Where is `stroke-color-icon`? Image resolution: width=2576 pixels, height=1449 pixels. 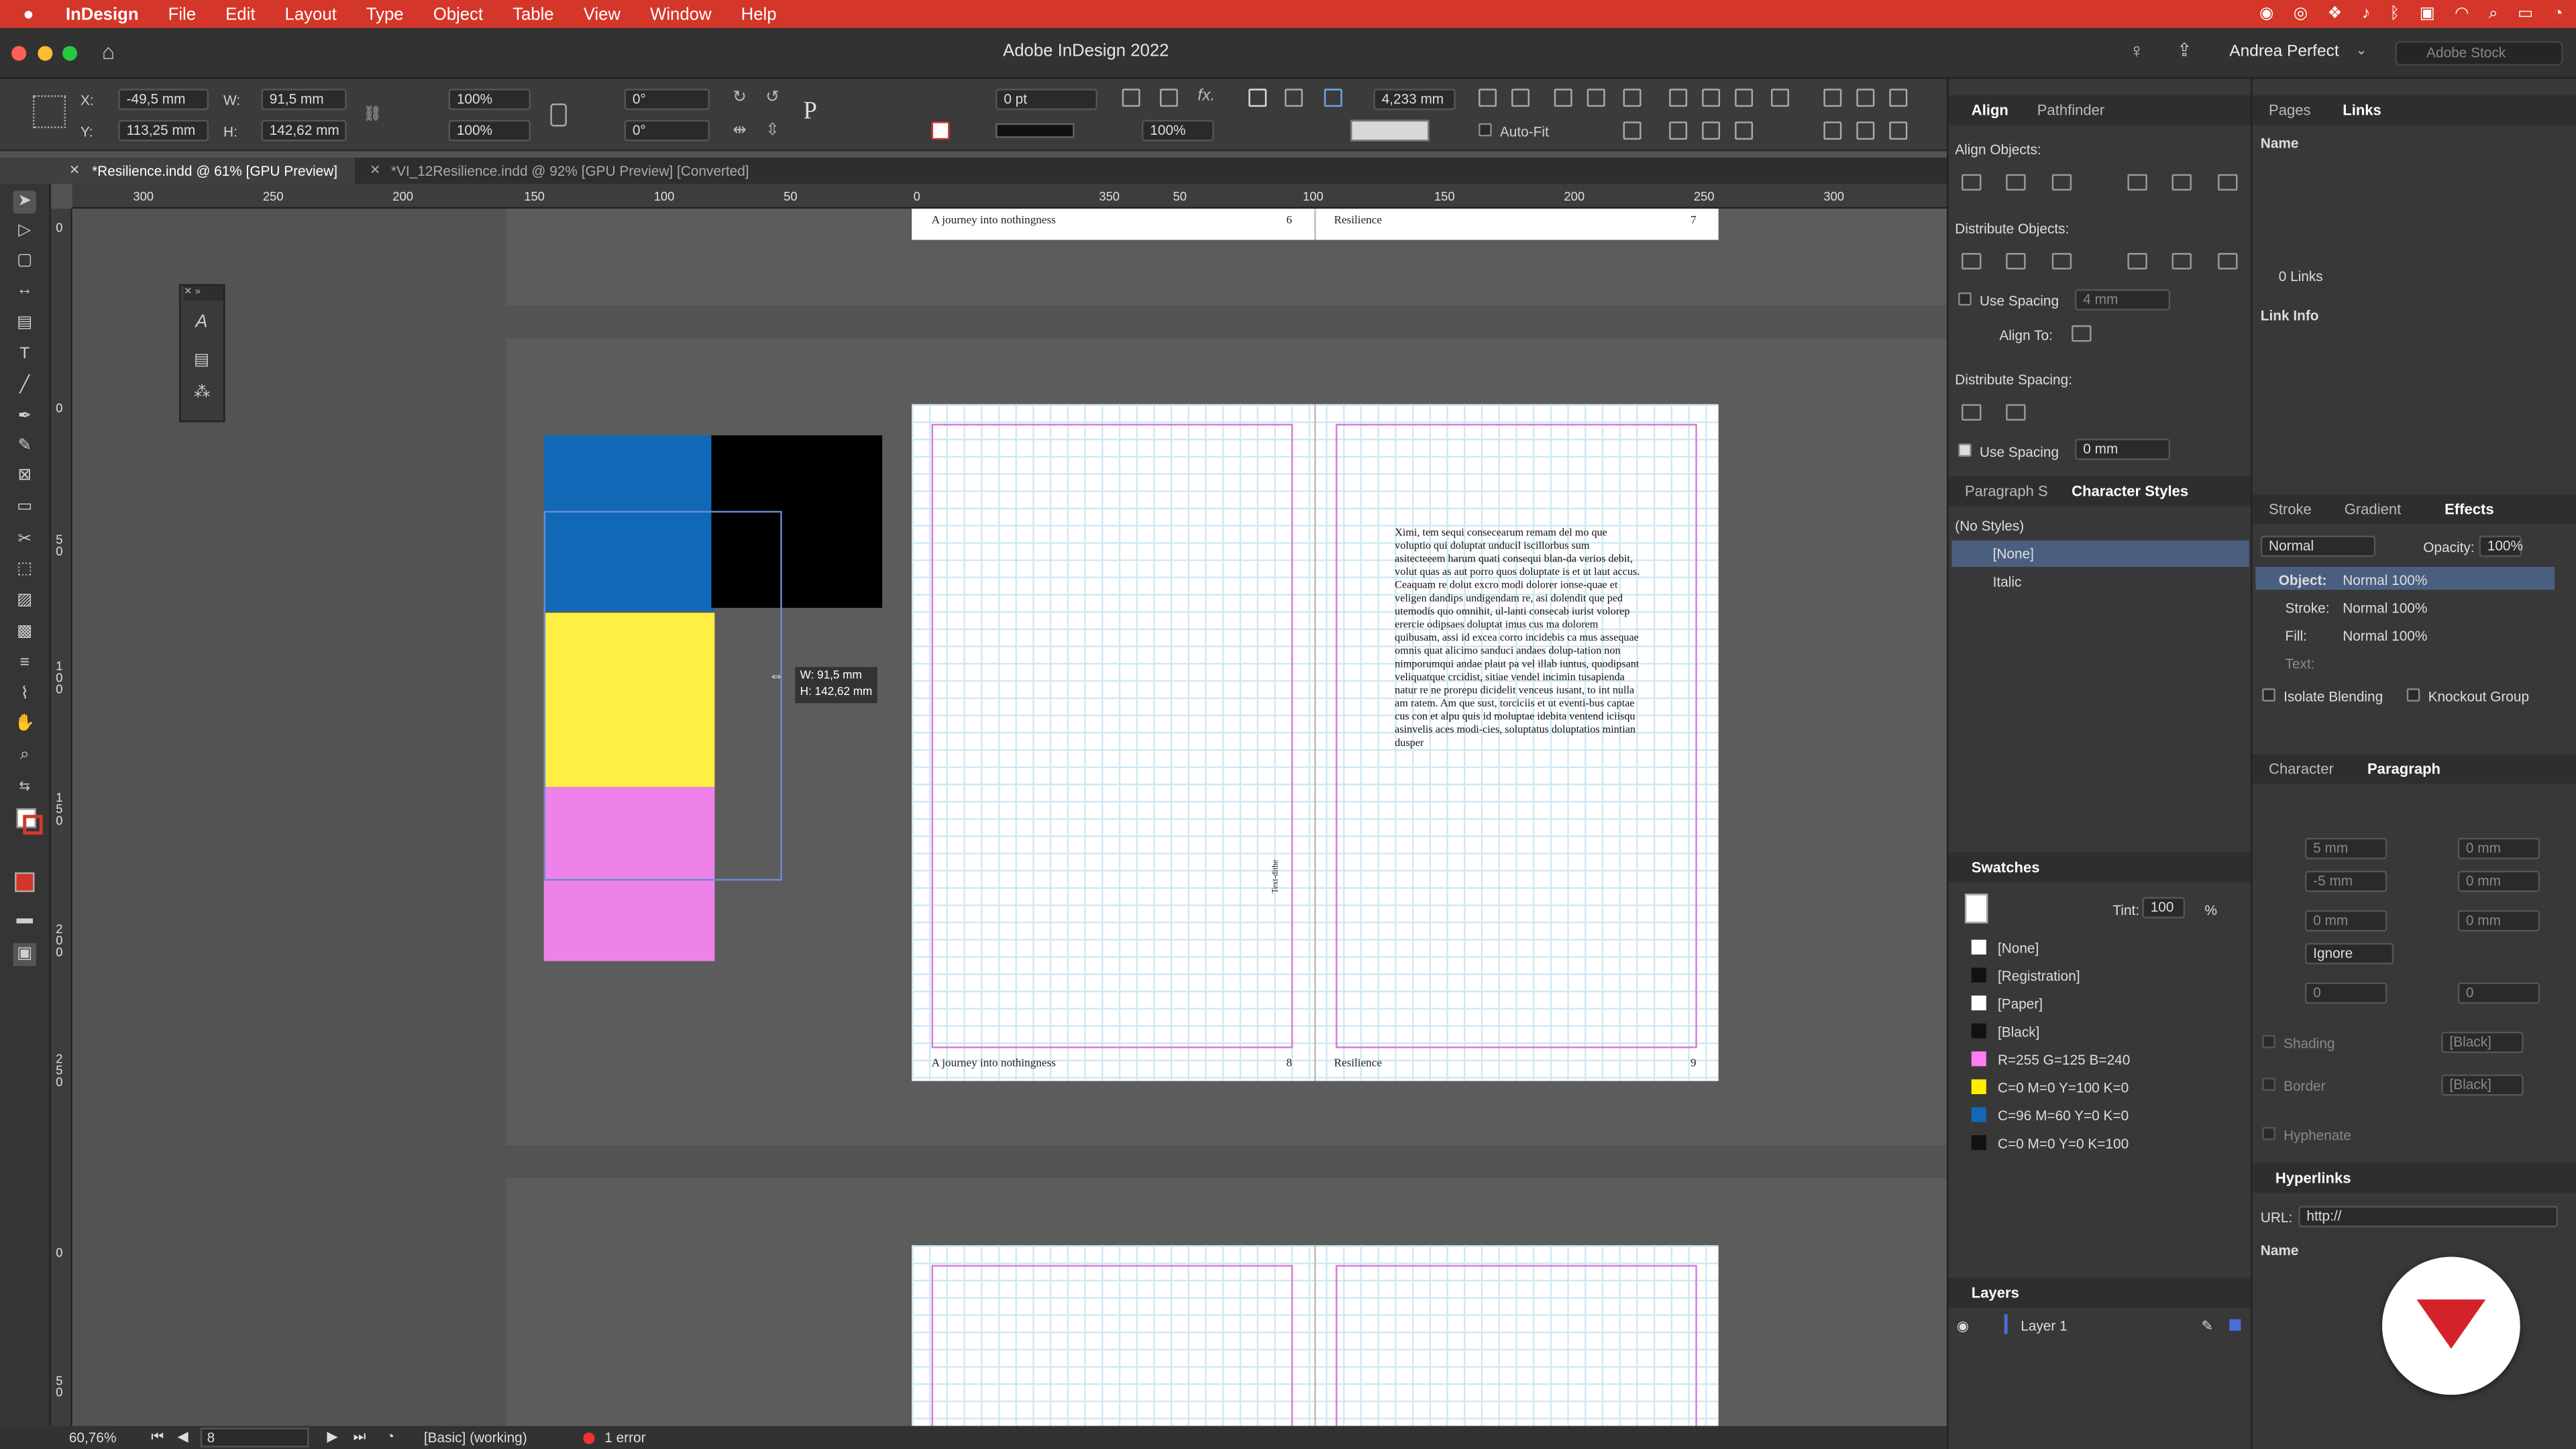
stroke-color-icon is located at coordinates (33, 824).